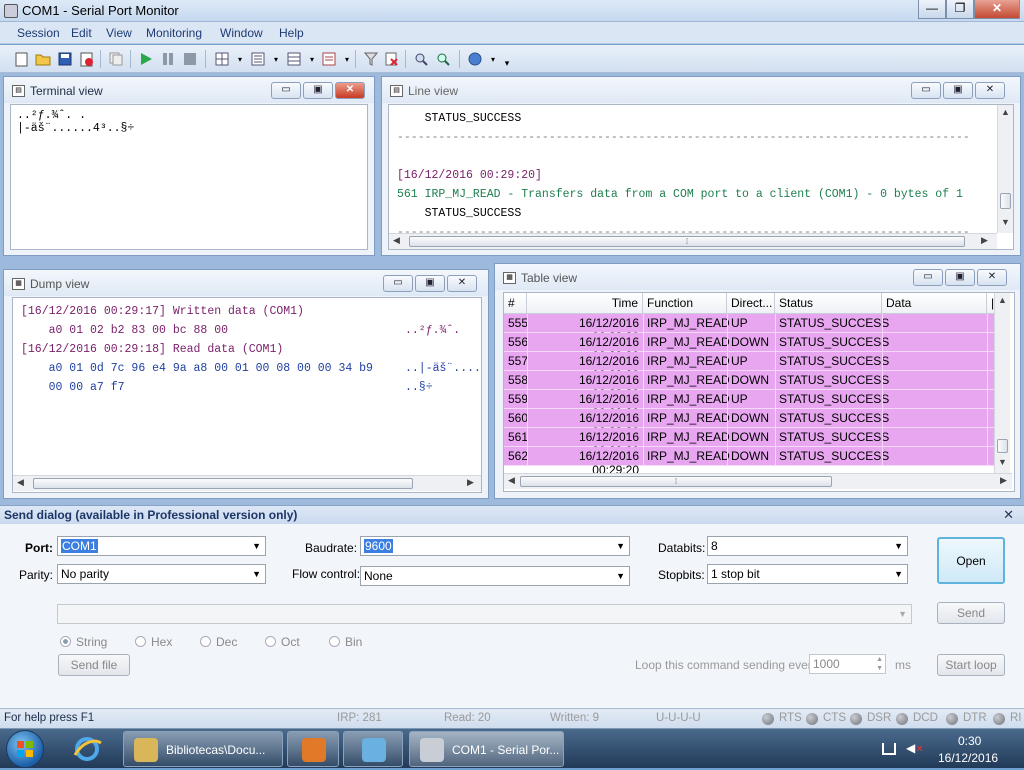 This screenshot has width=1024, height=770. What do you see at coordinates (932, 9) in the screenshot?
I see `minimize-button: —` at bounding box center [932, 9].